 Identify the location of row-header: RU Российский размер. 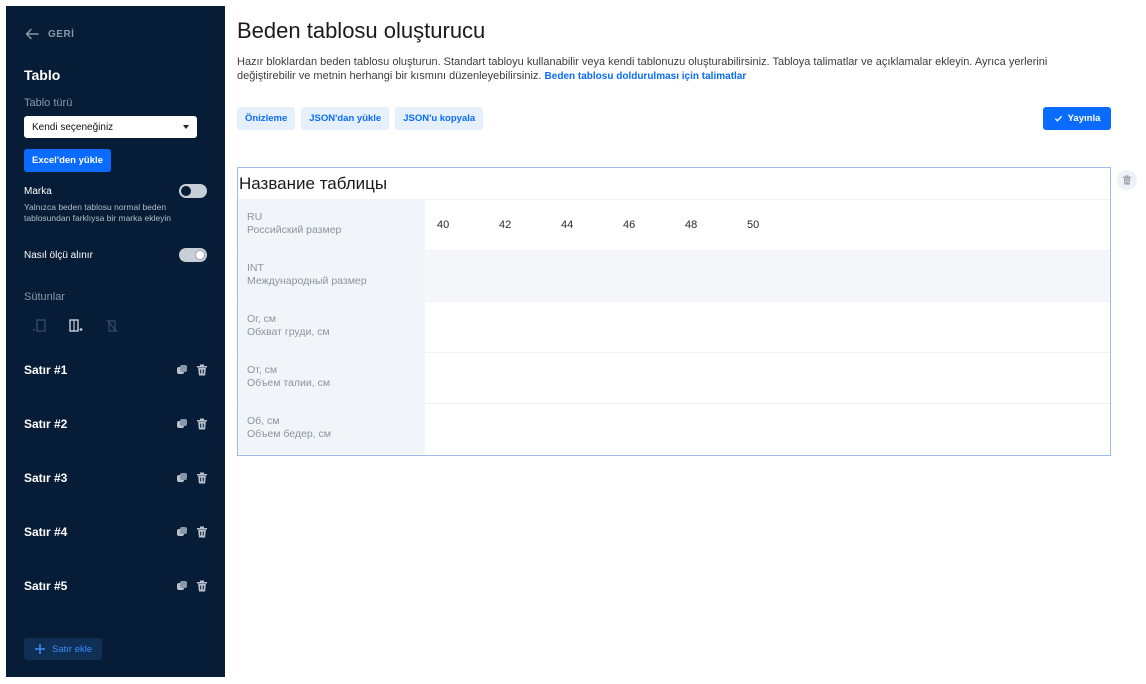
(331, 225).